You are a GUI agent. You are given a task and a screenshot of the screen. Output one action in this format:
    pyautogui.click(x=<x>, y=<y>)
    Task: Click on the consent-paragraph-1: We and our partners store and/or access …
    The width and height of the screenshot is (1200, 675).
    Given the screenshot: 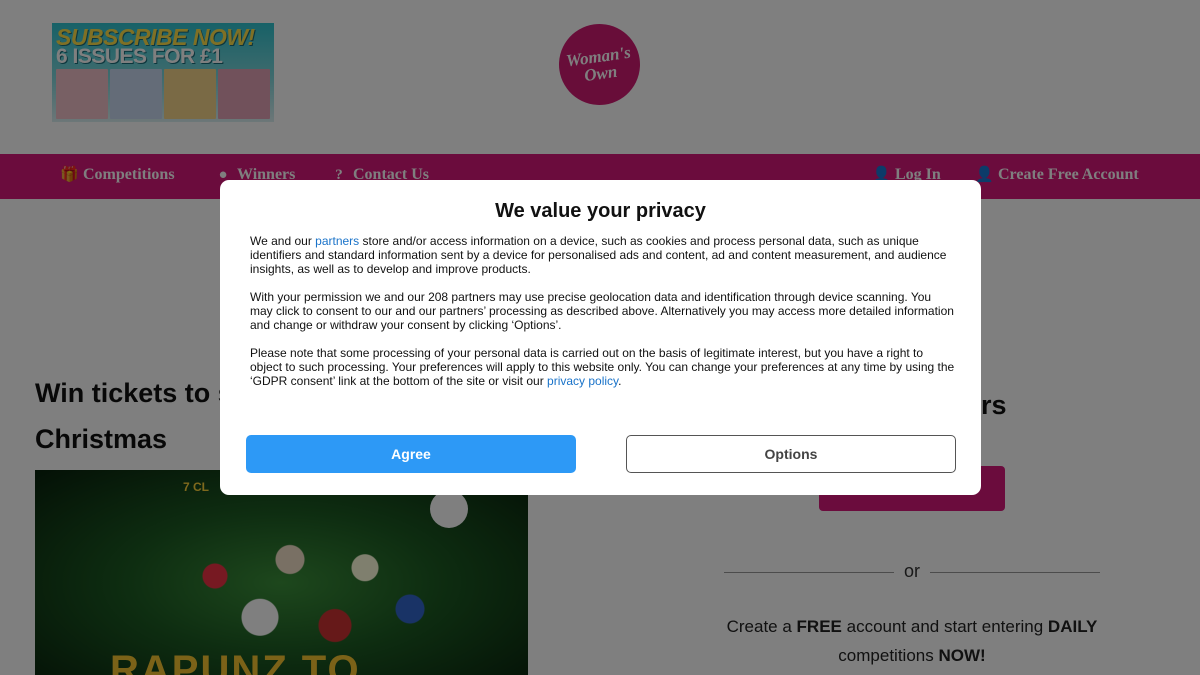 What is the action you would take?
    pyautogui.click(x=602, y=255)
    